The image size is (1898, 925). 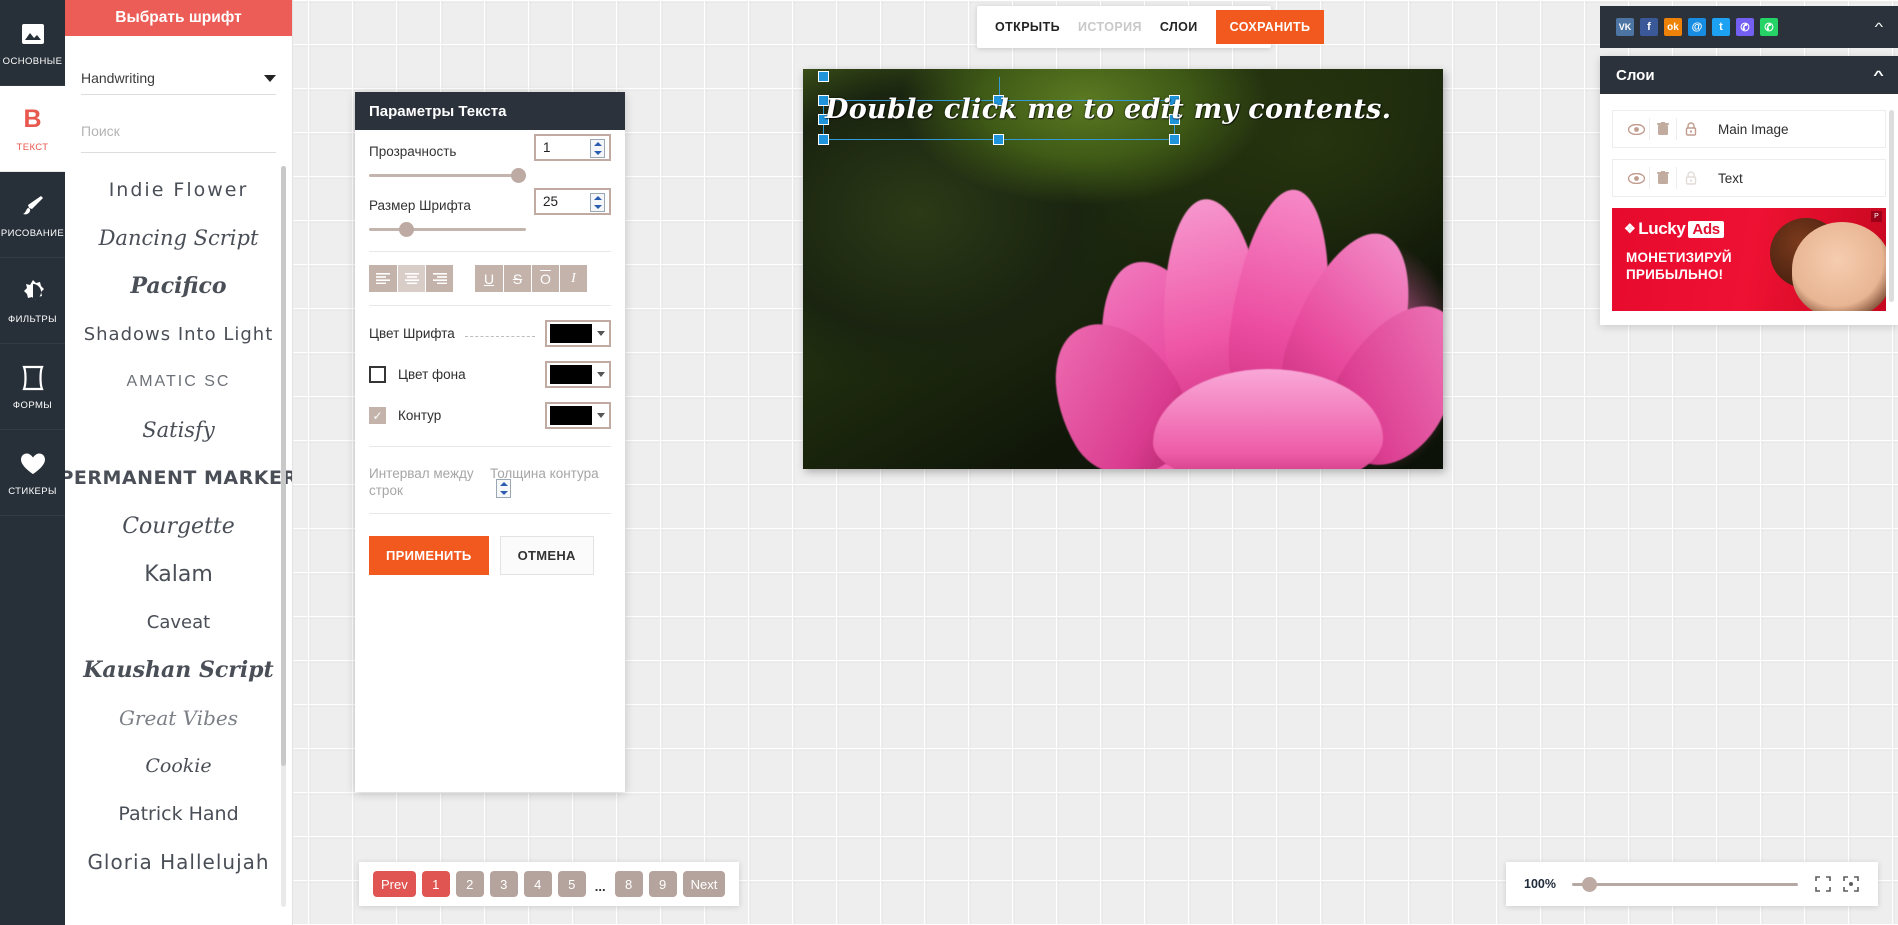 What do you see at coordinates (178, 622) in the screenshot?
I see `list-item: Caveat` at bounding box center [178, 622].